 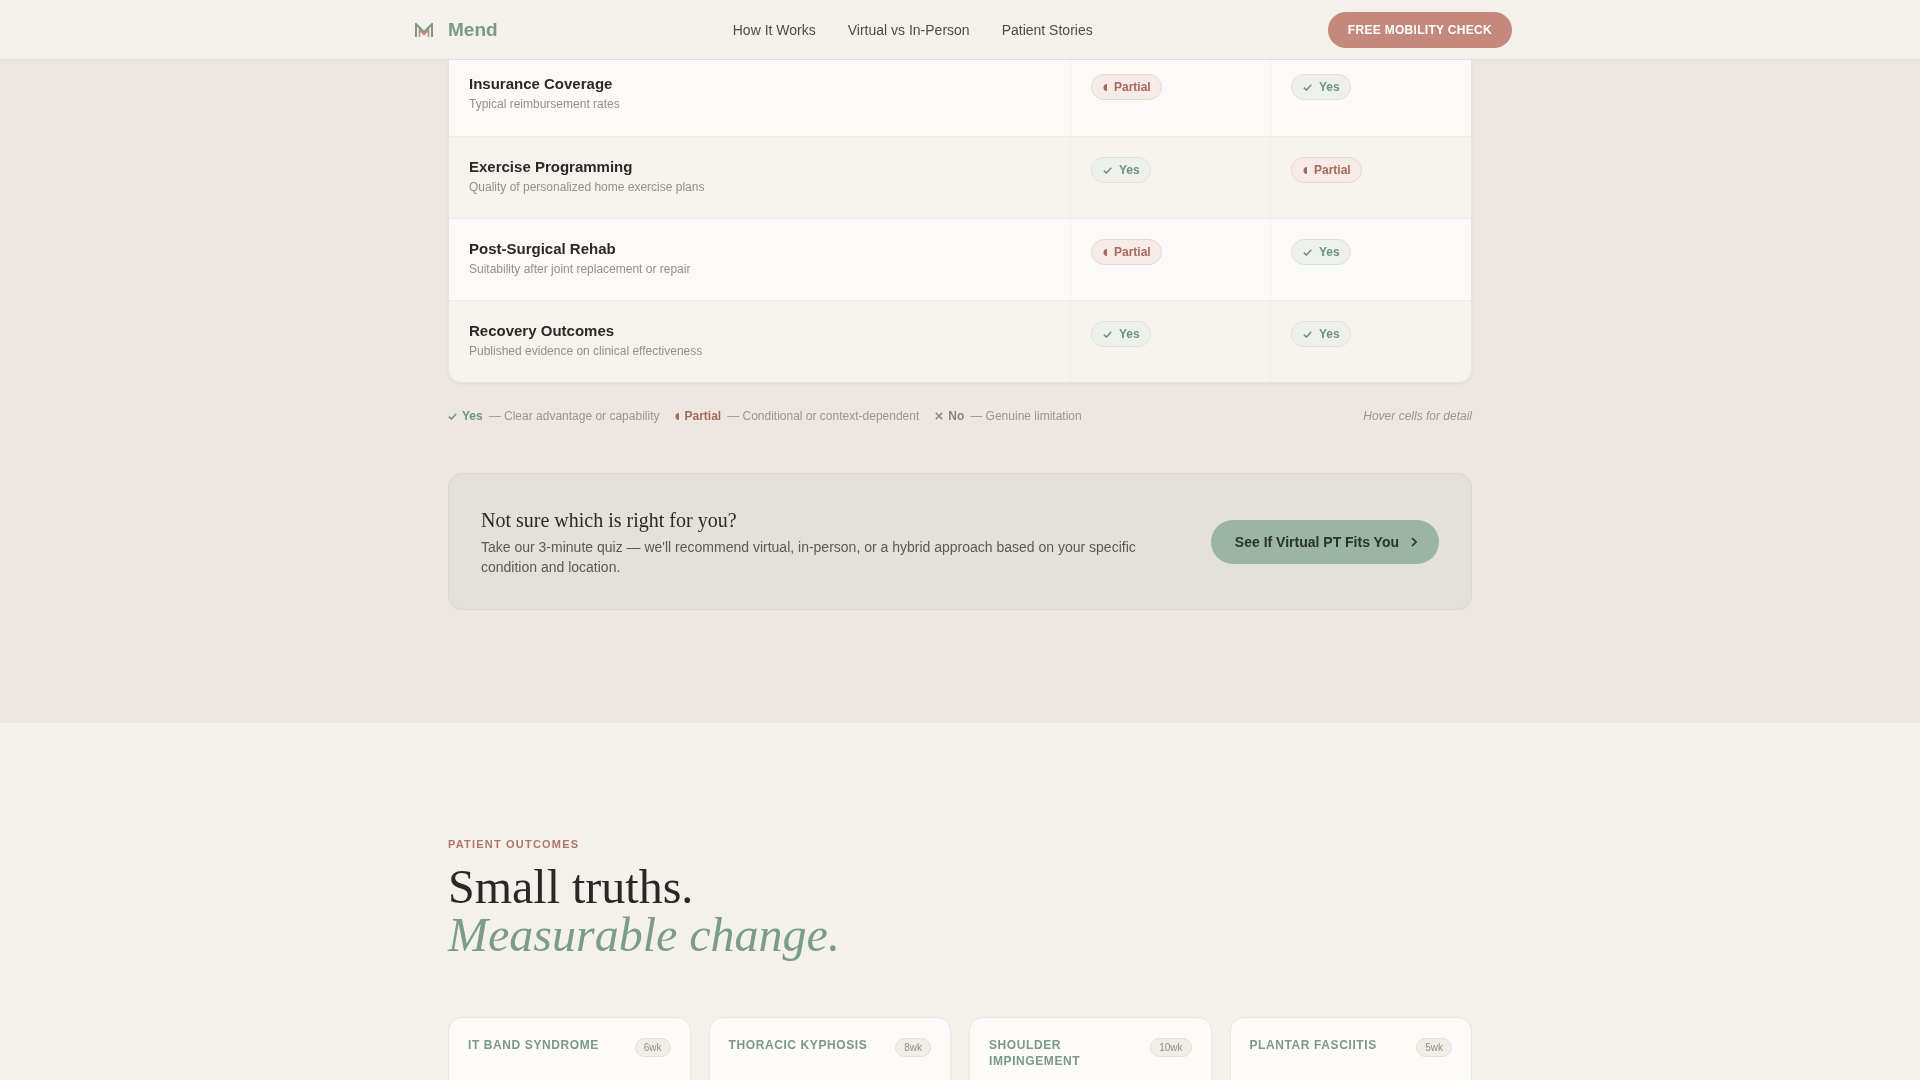 What do you see at coordinates (703, 416) in the screenshot?
I see `legend-label: Partial` at bounding box center [703, 416].